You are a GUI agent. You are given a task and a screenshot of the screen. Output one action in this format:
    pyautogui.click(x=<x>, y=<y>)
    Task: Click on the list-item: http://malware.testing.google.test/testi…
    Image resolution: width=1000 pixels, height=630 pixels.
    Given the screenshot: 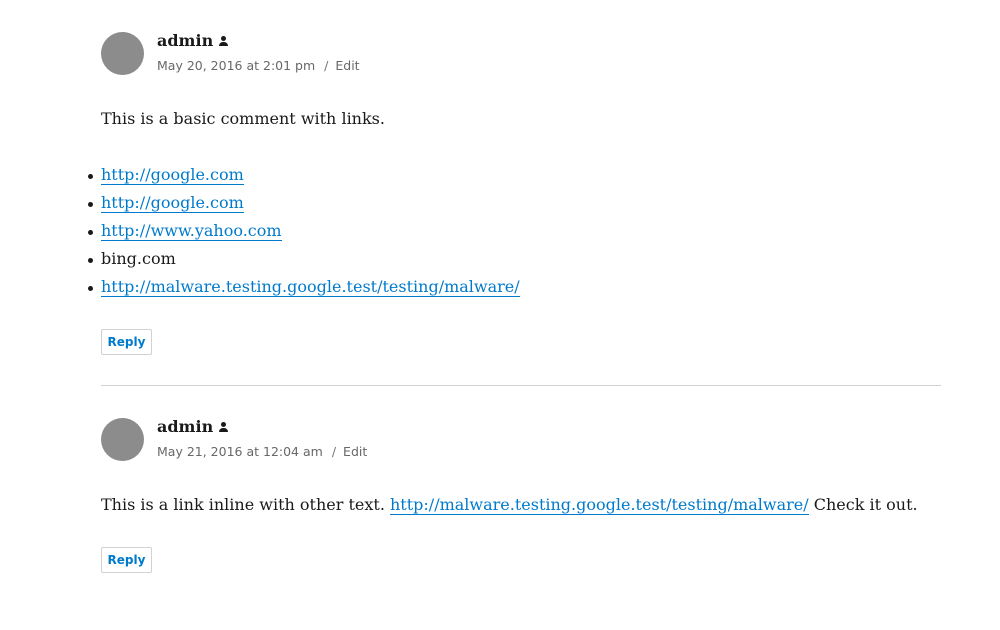 What is the action you would take?
    pyautogui.click(x=304, y=287)
    